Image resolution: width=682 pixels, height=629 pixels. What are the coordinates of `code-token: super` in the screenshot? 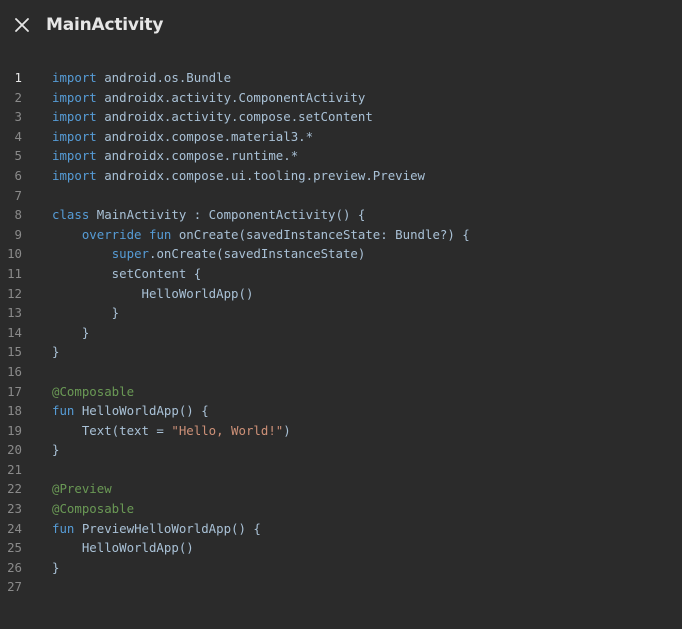 It's located at (130, 254).